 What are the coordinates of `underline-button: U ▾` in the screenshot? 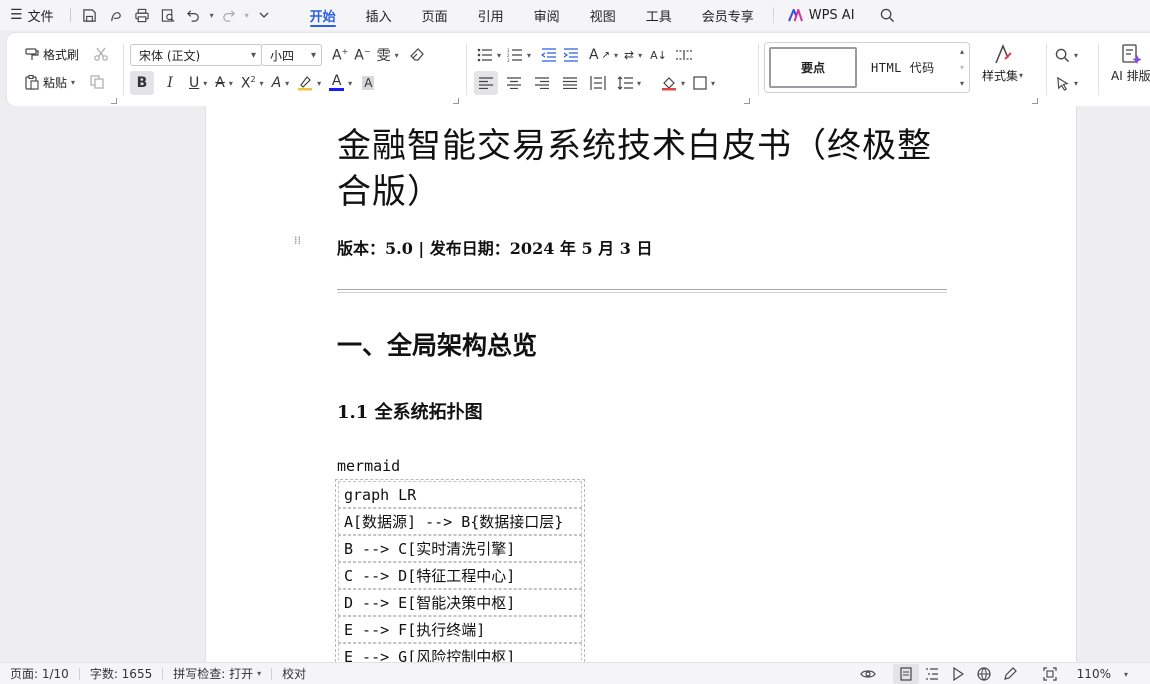 It's located at (198, 83).